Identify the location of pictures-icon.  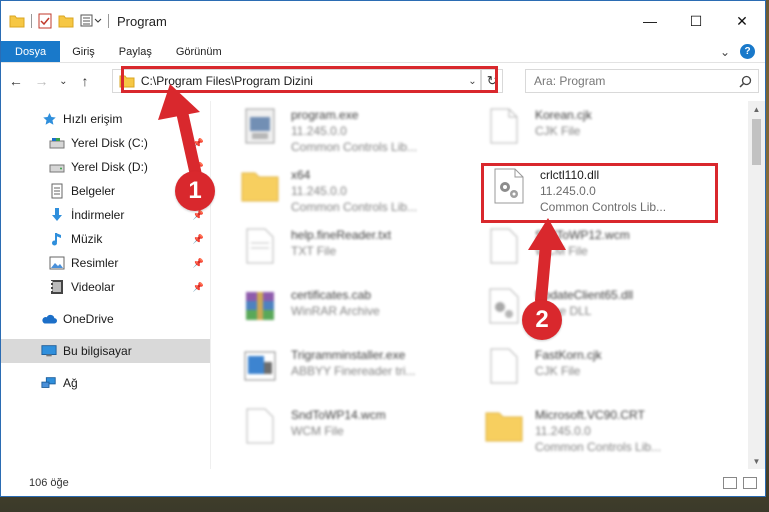
(57, 263).